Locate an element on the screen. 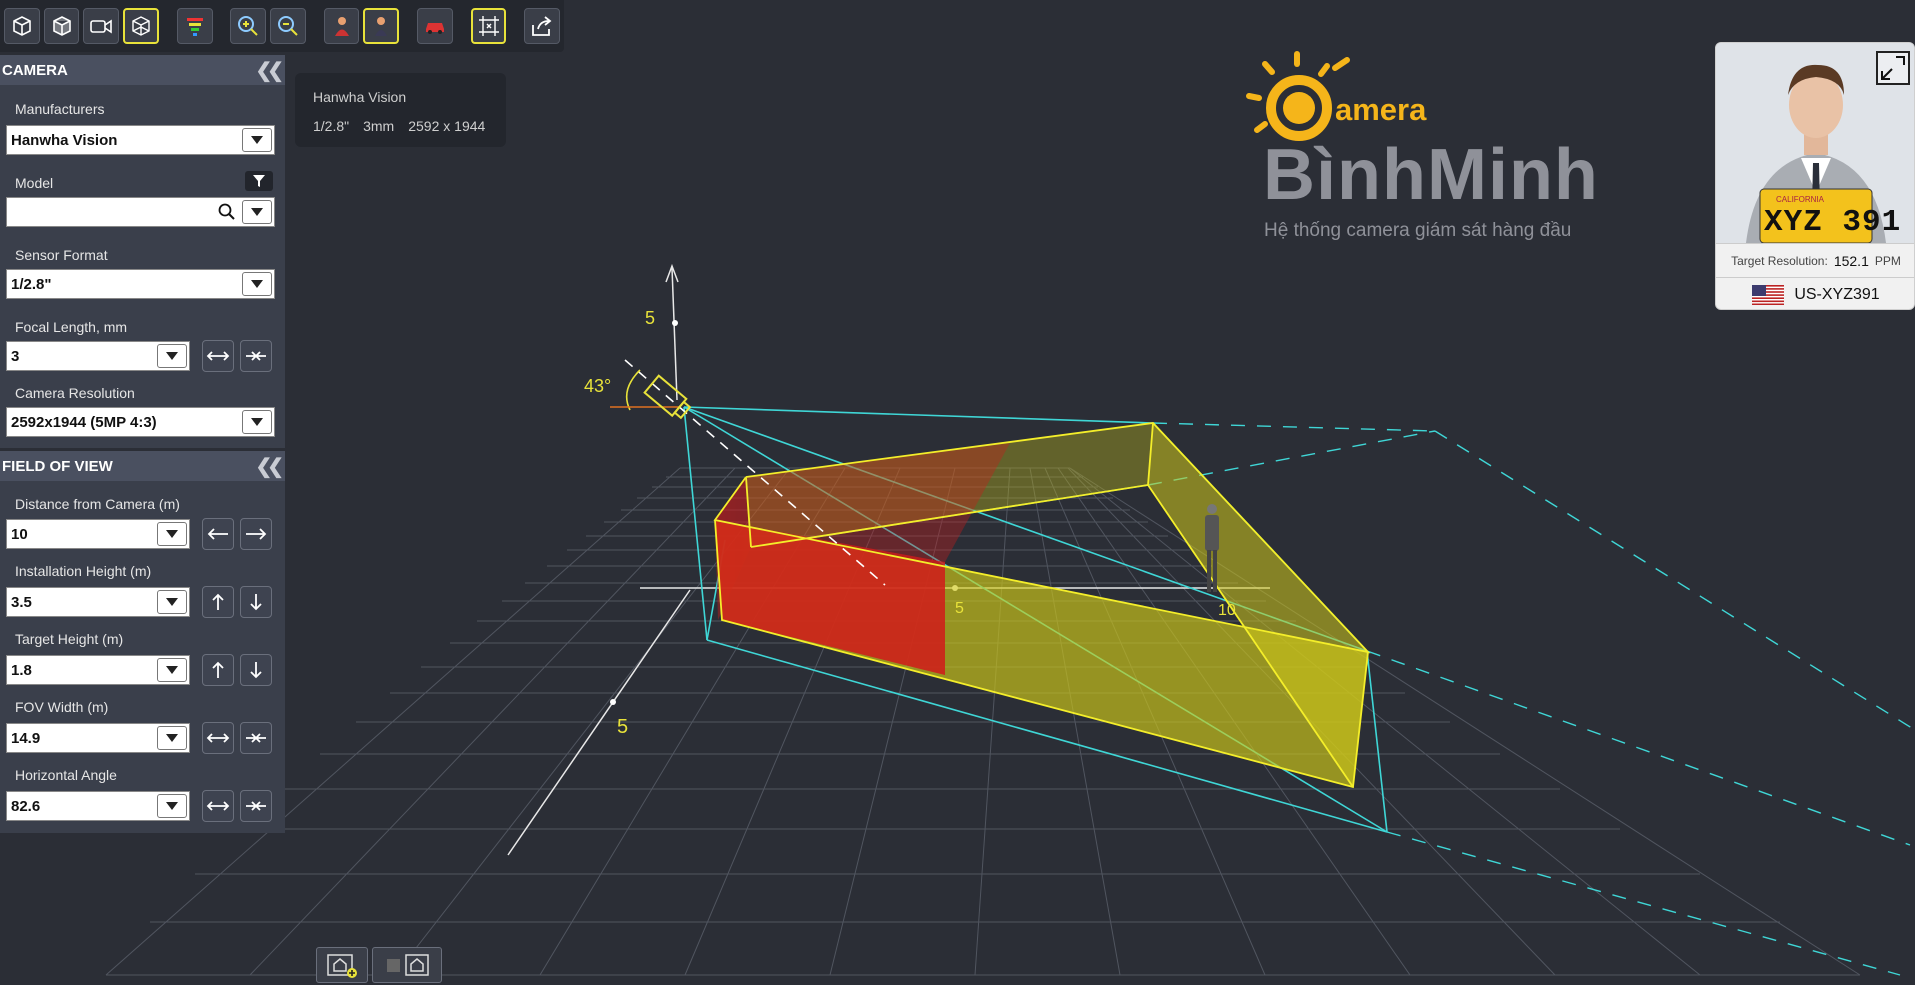 This screenshot has height=985, width=1915. search-icon is located at coordinates (227, 214).